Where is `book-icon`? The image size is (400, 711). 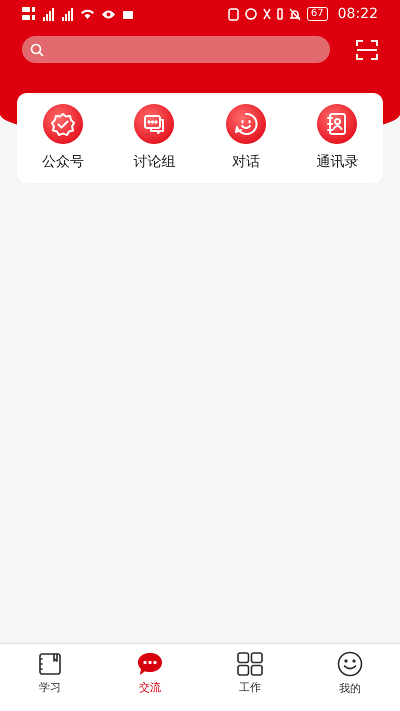
book-icon is located at coordinates (50, 664).